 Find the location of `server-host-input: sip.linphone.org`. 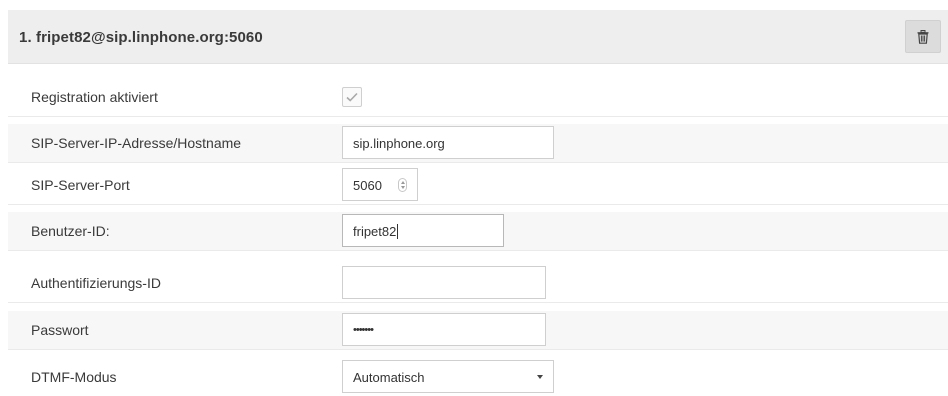

server-host-input: sip.linphone.org is located at coordinates (448, 142).